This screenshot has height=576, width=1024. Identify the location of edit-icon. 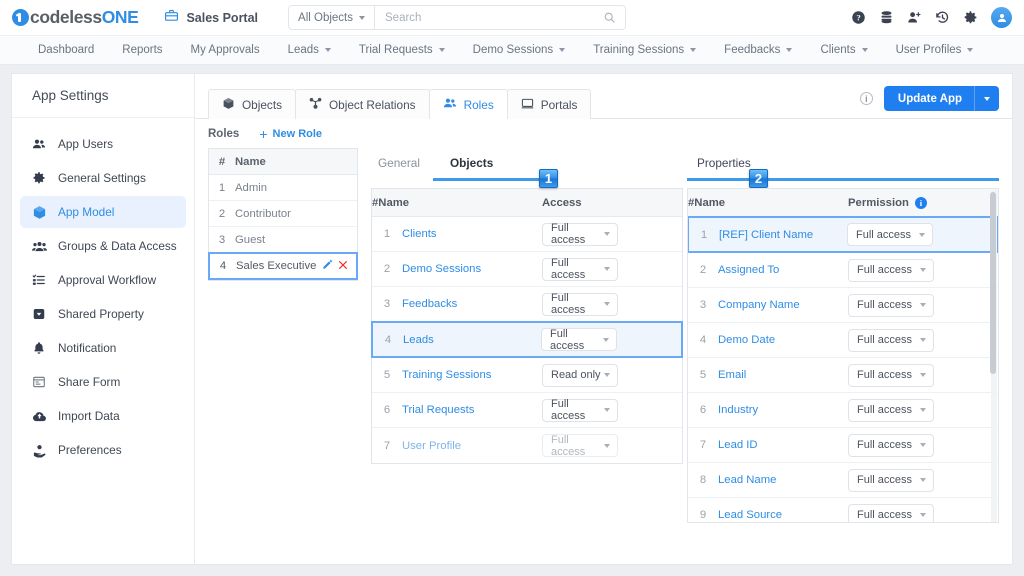
(327, 266).